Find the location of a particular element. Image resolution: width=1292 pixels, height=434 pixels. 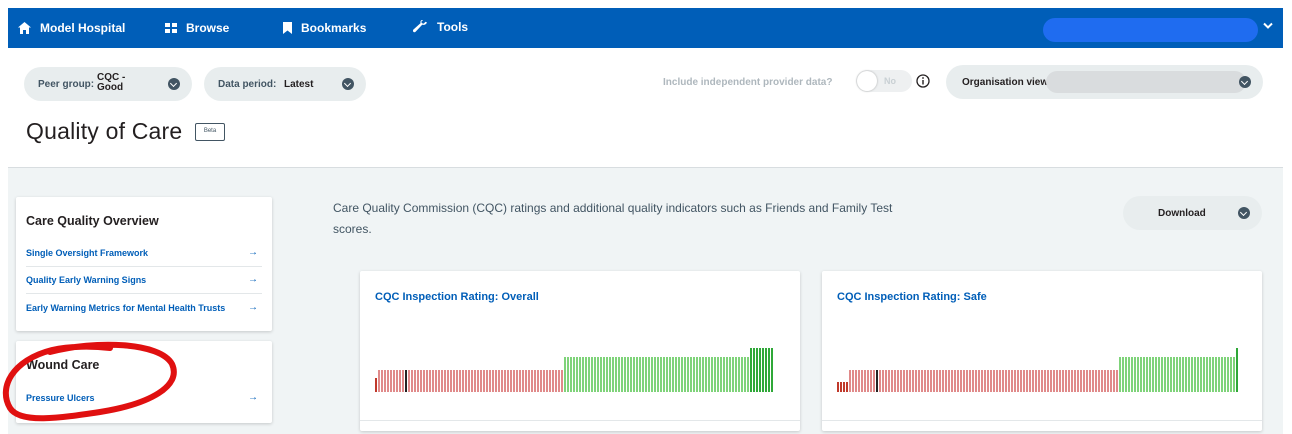

link-single-oversight-framework: Single Oversight Framework → is located at coordinates (142, 252).